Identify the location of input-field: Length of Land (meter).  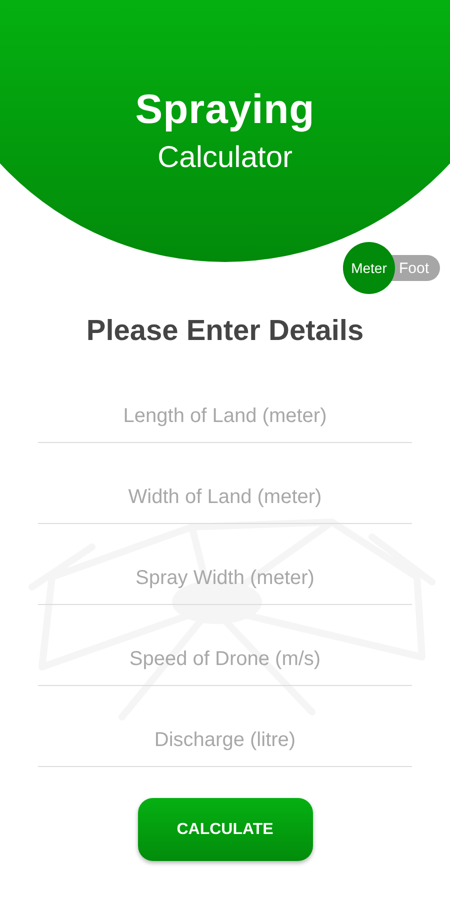
(225, 402).